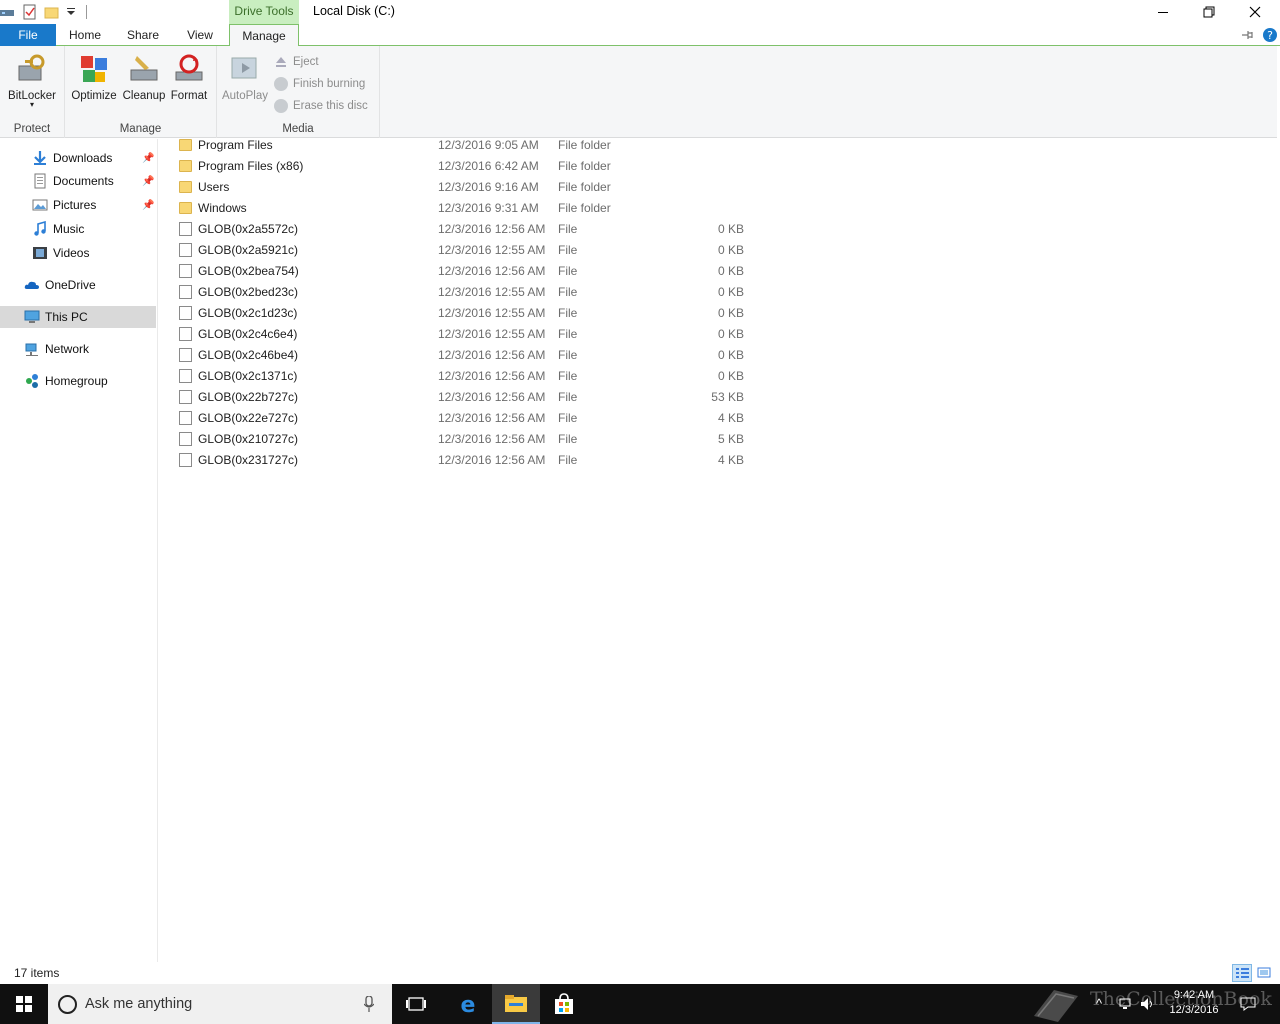  Describe the element at coordinates (1209, 12) in the screenshot. I see `restore-button` at that location.